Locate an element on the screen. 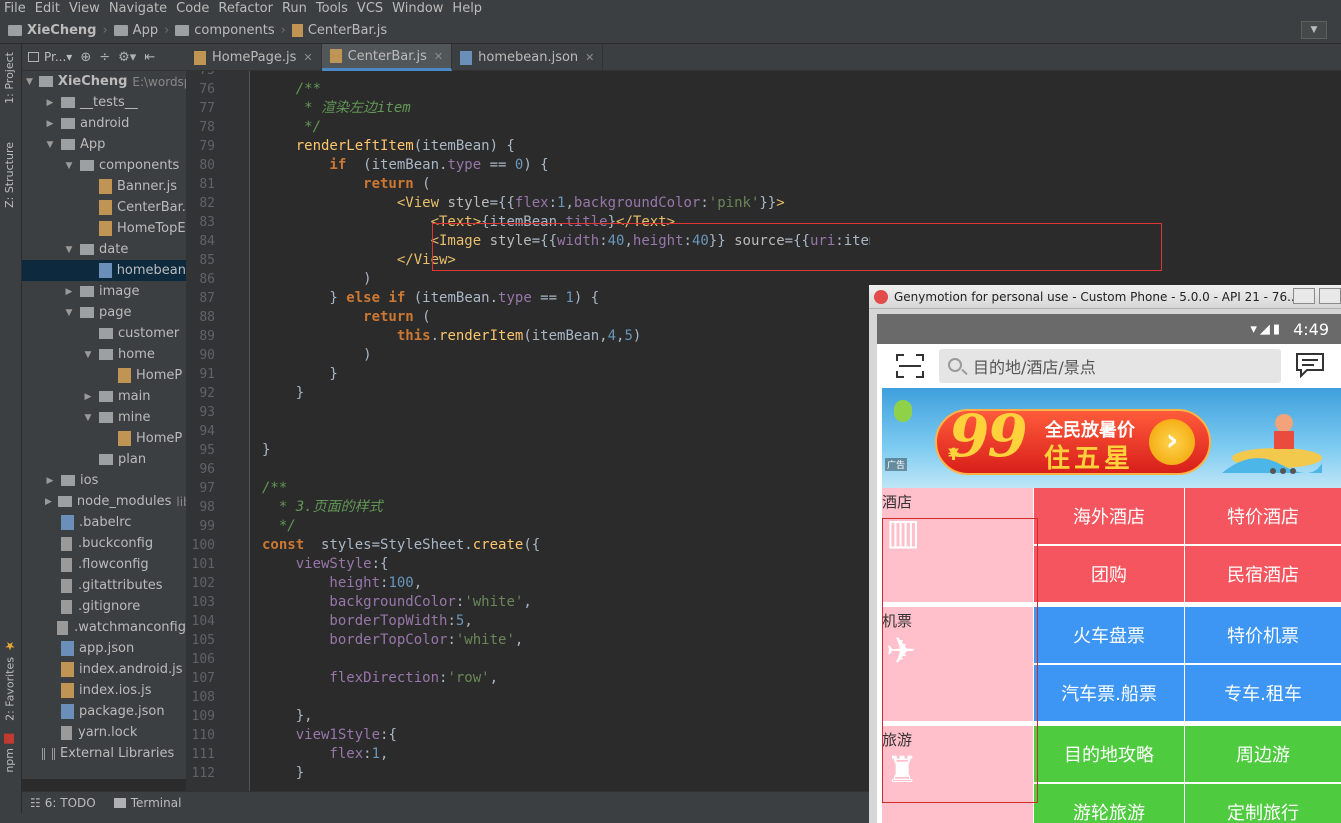 The image size is (1341, 823). tree-item: ▼ App is located at coordinates (104, 144).